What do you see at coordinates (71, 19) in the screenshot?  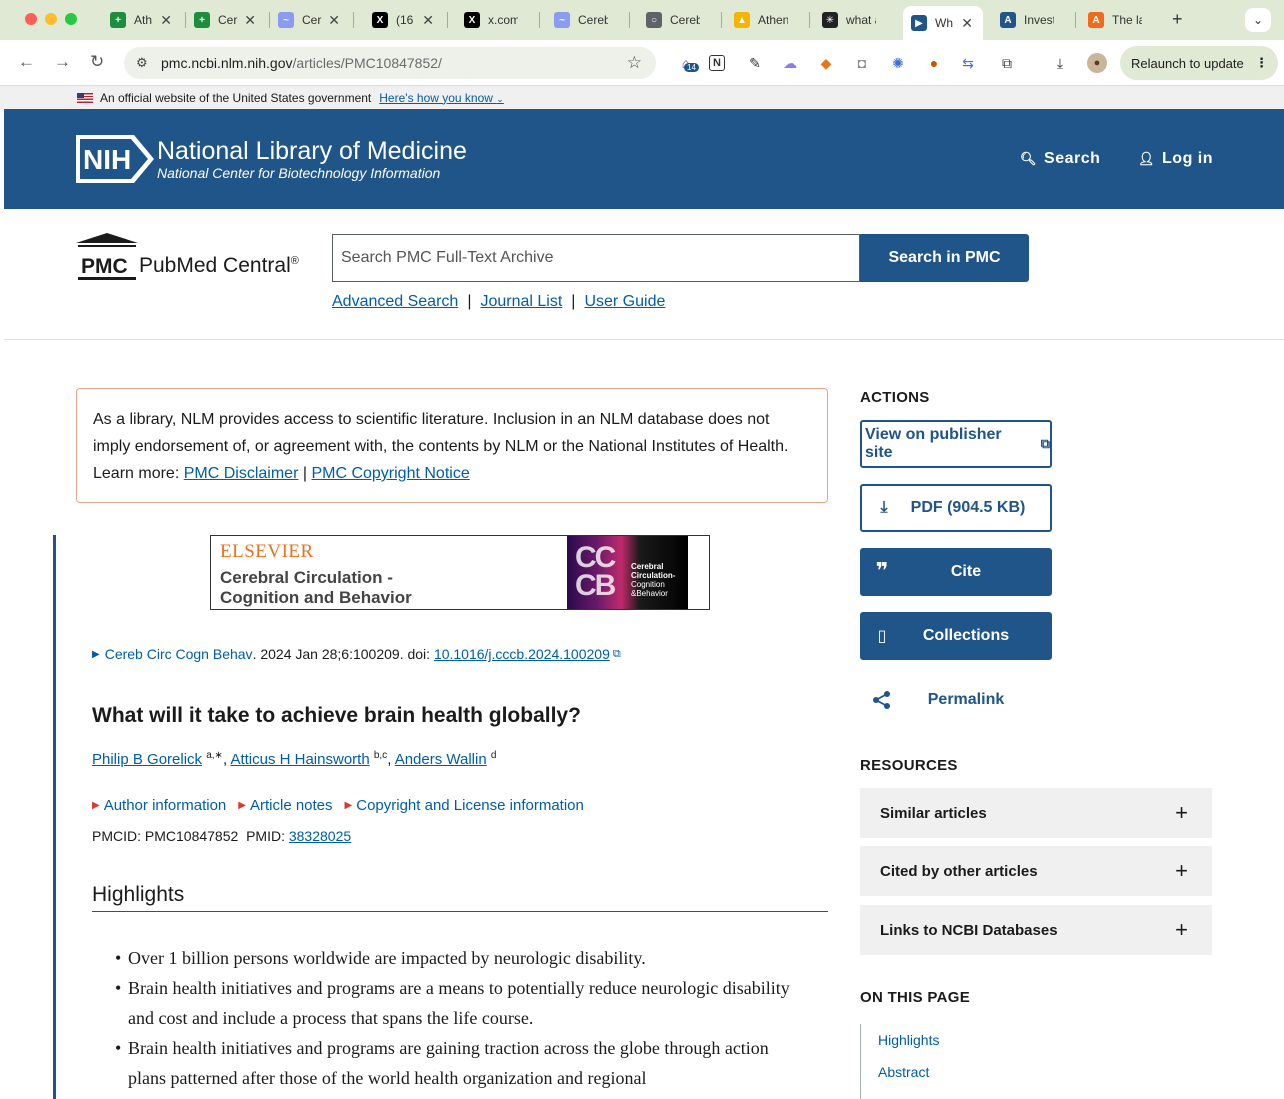 I see `maximize-window-button` at bounding box center [71, 19].